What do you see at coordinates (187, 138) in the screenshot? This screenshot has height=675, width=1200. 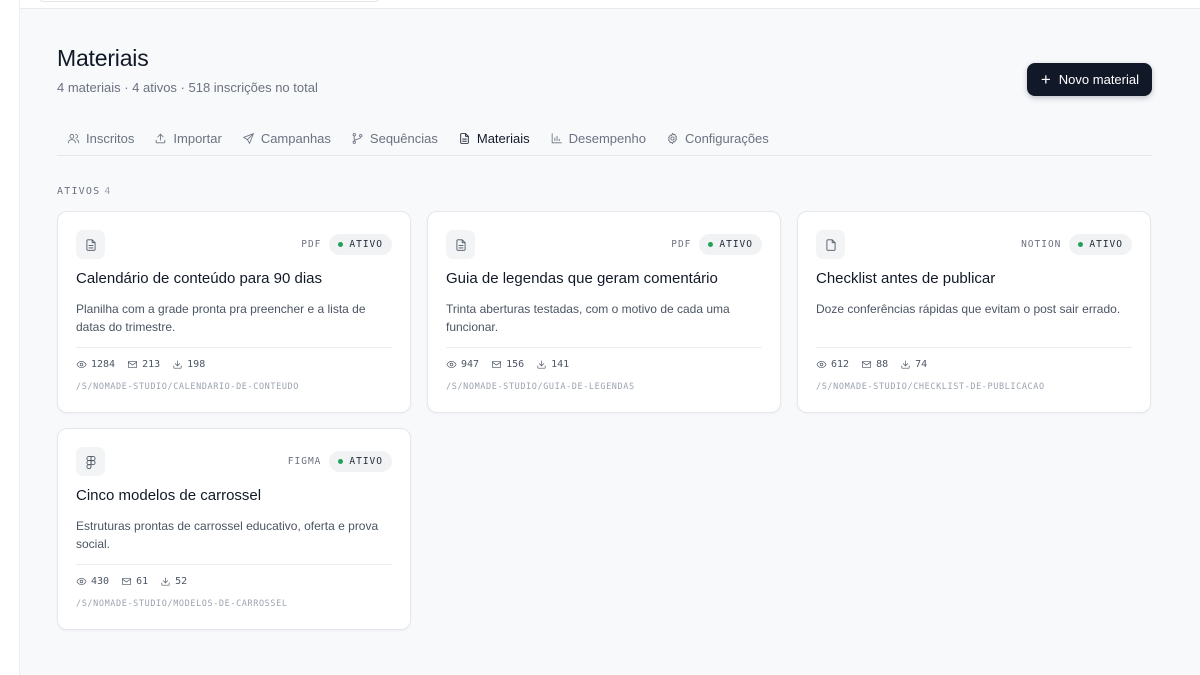 I see `tab-importar: Importar` at bounding box center [187, 138].